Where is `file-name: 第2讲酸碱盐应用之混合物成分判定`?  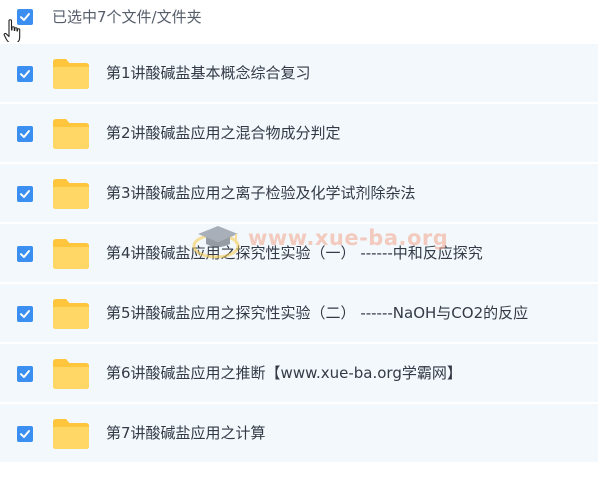 file-name: 第2讲酸碱盐应用之混合物成分判定 is located at coordinates (223, 133).